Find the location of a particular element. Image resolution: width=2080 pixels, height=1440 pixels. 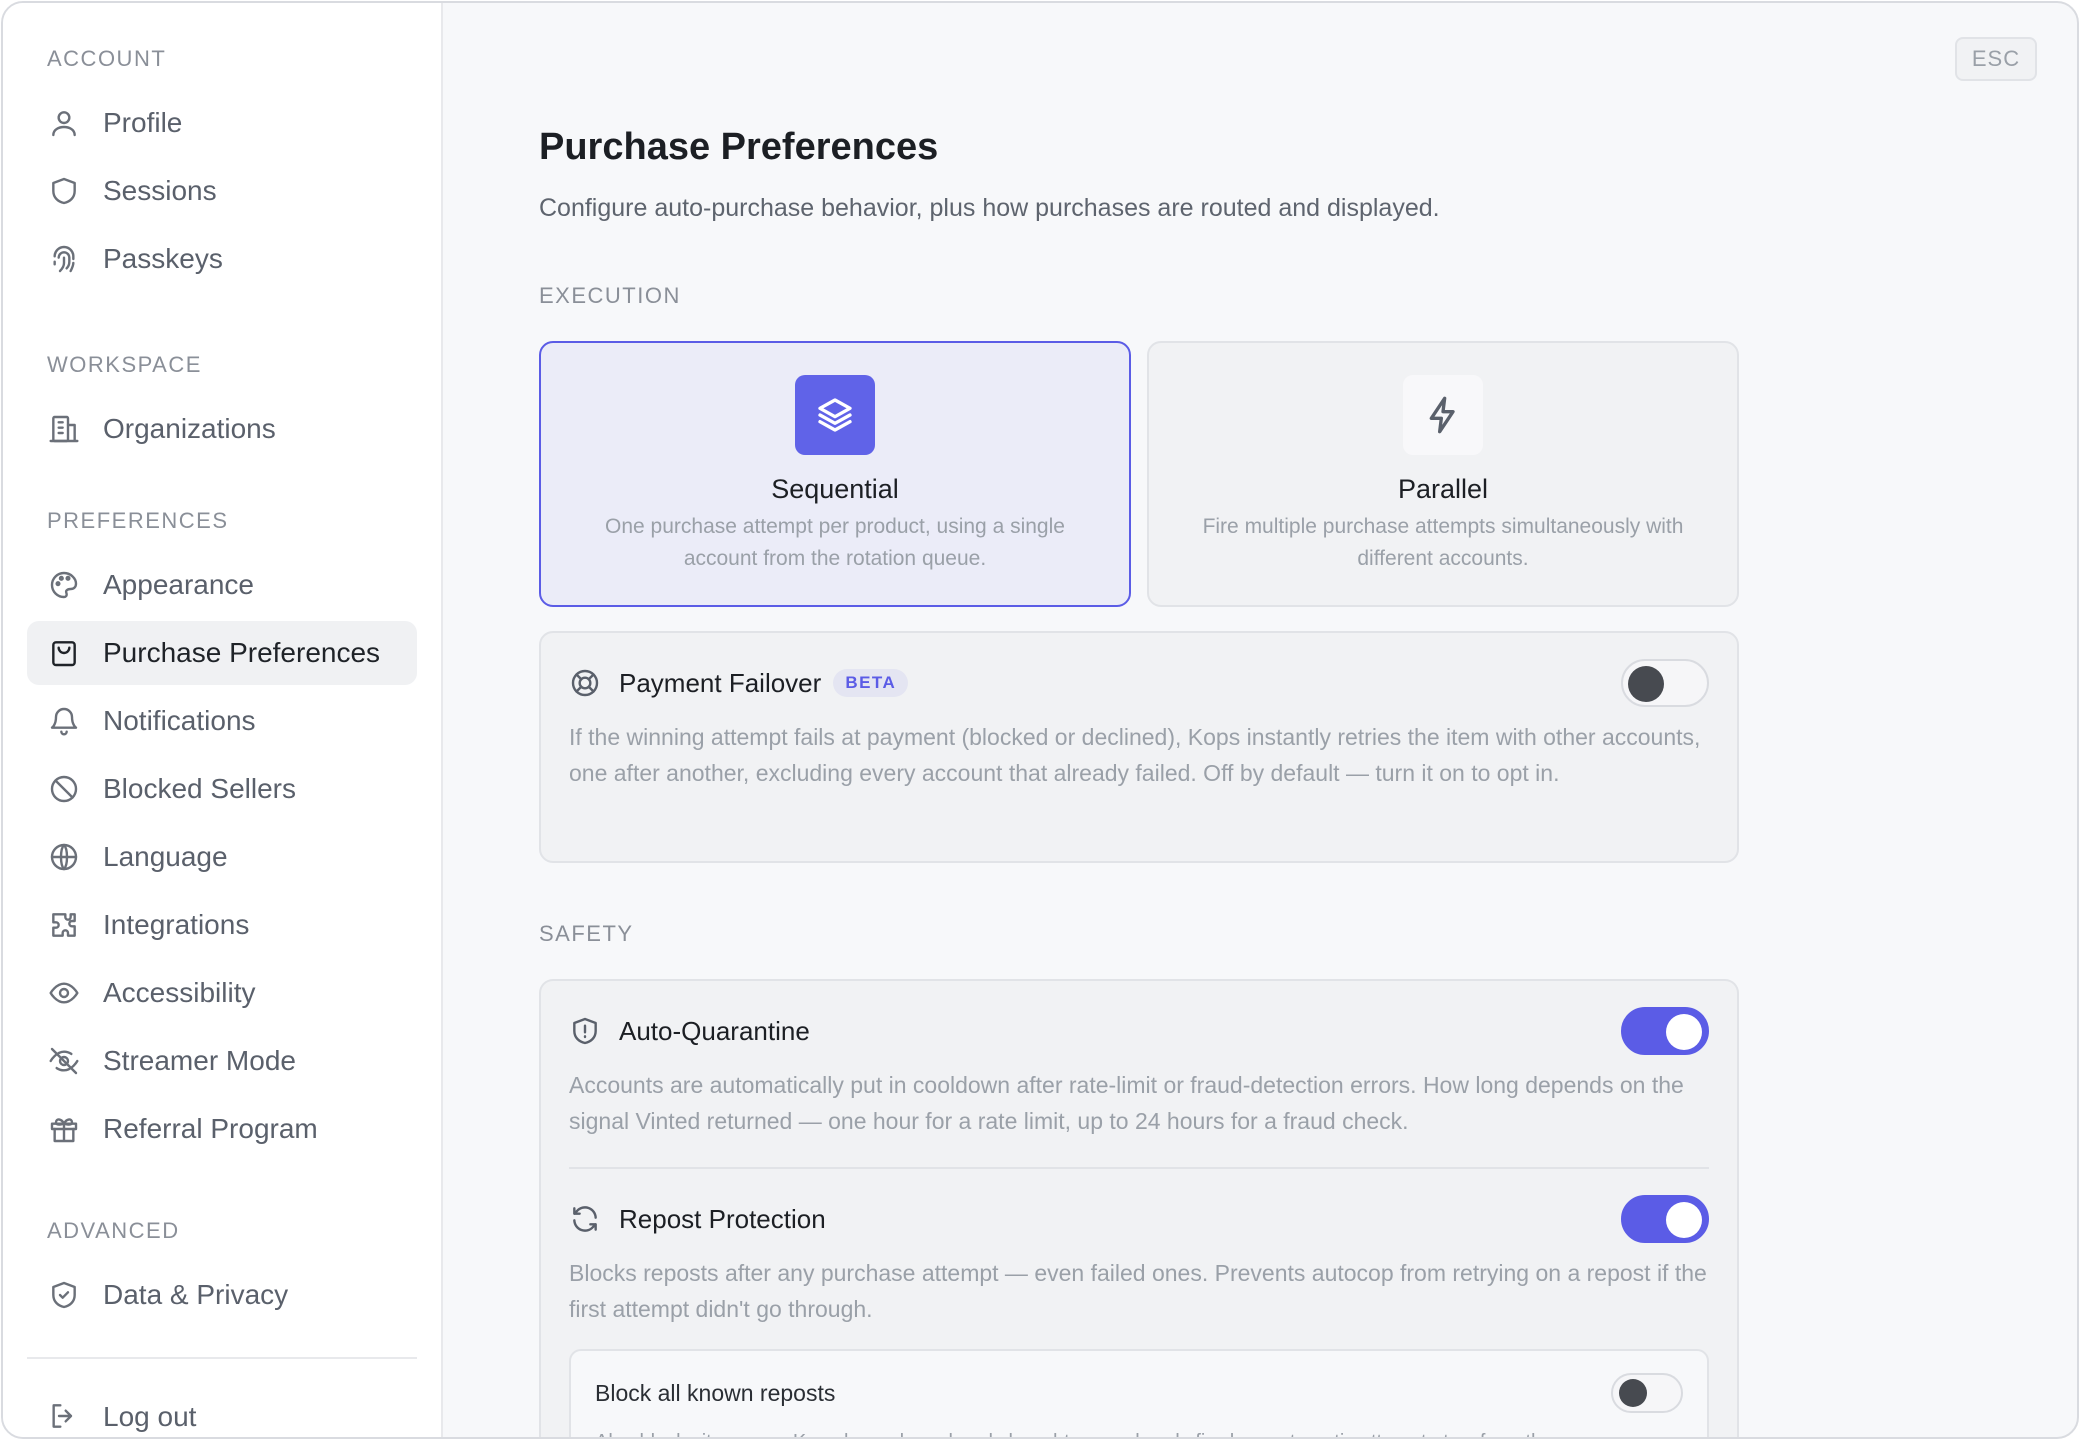

sidebar-item-notifications: Notifications is located at coordinates (222, 721).